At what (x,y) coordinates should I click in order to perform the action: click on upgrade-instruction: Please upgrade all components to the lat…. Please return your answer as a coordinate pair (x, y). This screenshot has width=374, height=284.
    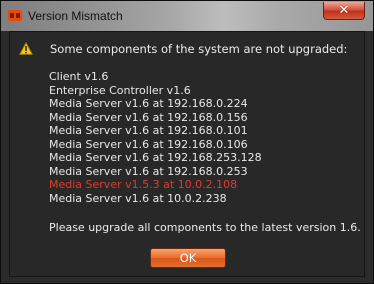
    Looking at the image, I should click on (205, 227).